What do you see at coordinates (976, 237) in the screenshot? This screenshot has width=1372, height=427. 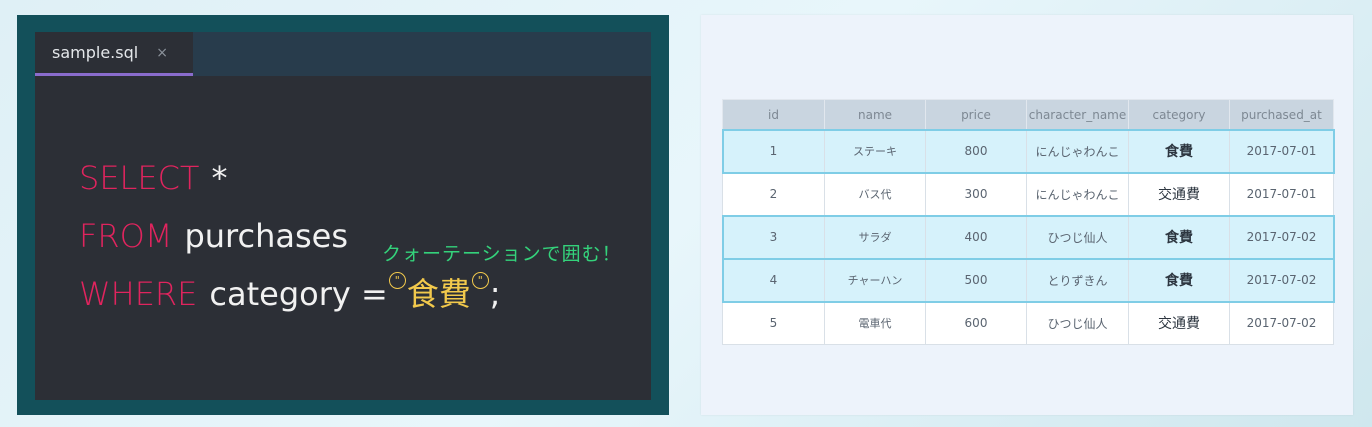 I see `cell-price: 400` at bounding box center [976, 237].